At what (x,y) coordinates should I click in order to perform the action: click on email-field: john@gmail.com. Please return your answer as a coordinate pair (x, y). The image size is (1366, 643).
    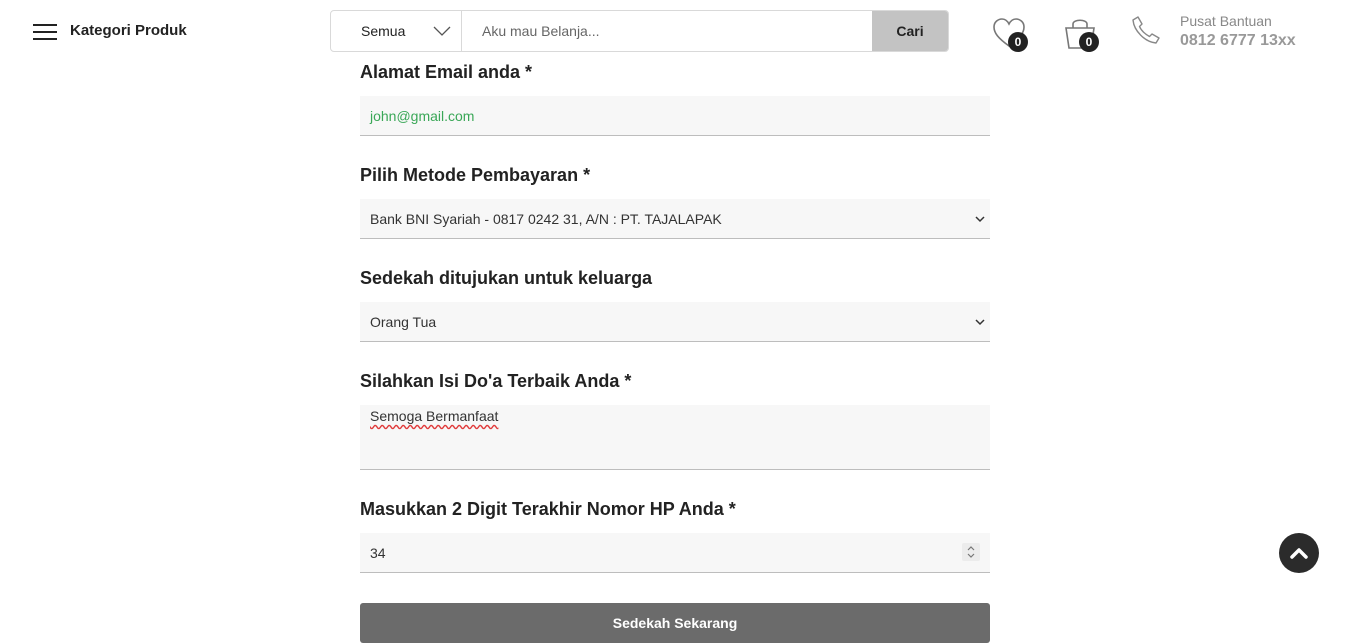
    Looking at the image, I should click on (675, 116).